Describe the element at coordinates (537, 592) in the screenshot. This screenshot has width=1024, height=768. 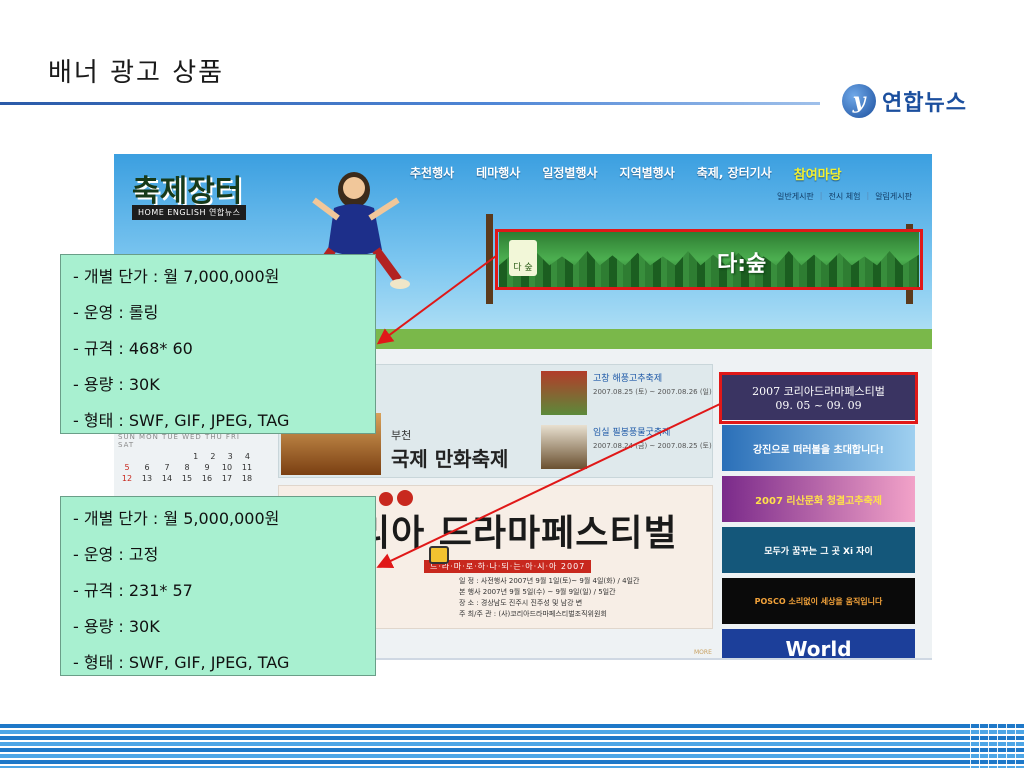
I see `drama-info-line: 본 행사 2007년 9월 5일(수) ~ 9월 9일(일) / 5일간` at that location.